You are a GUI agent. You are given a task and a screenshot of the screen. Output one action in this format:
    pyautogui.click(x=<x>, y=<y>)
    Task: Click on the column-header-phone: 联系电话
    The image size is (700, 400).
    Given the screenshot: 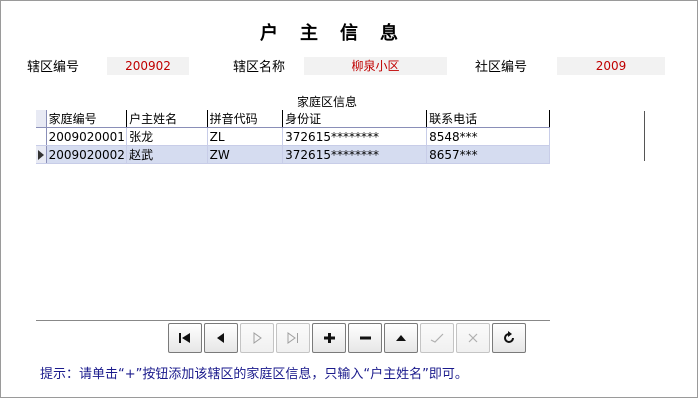 What is the action you would take?
    pyautogui.click(x=488, y=119)
    